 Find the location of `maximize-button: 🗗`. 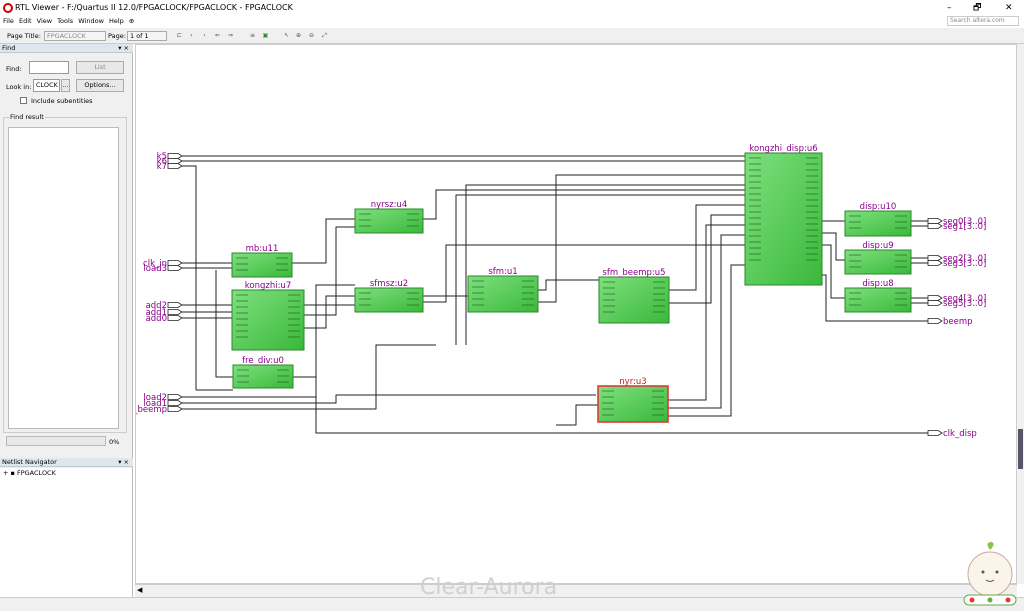

maximize-button: 🗗 is located at coordinates (977, 8).